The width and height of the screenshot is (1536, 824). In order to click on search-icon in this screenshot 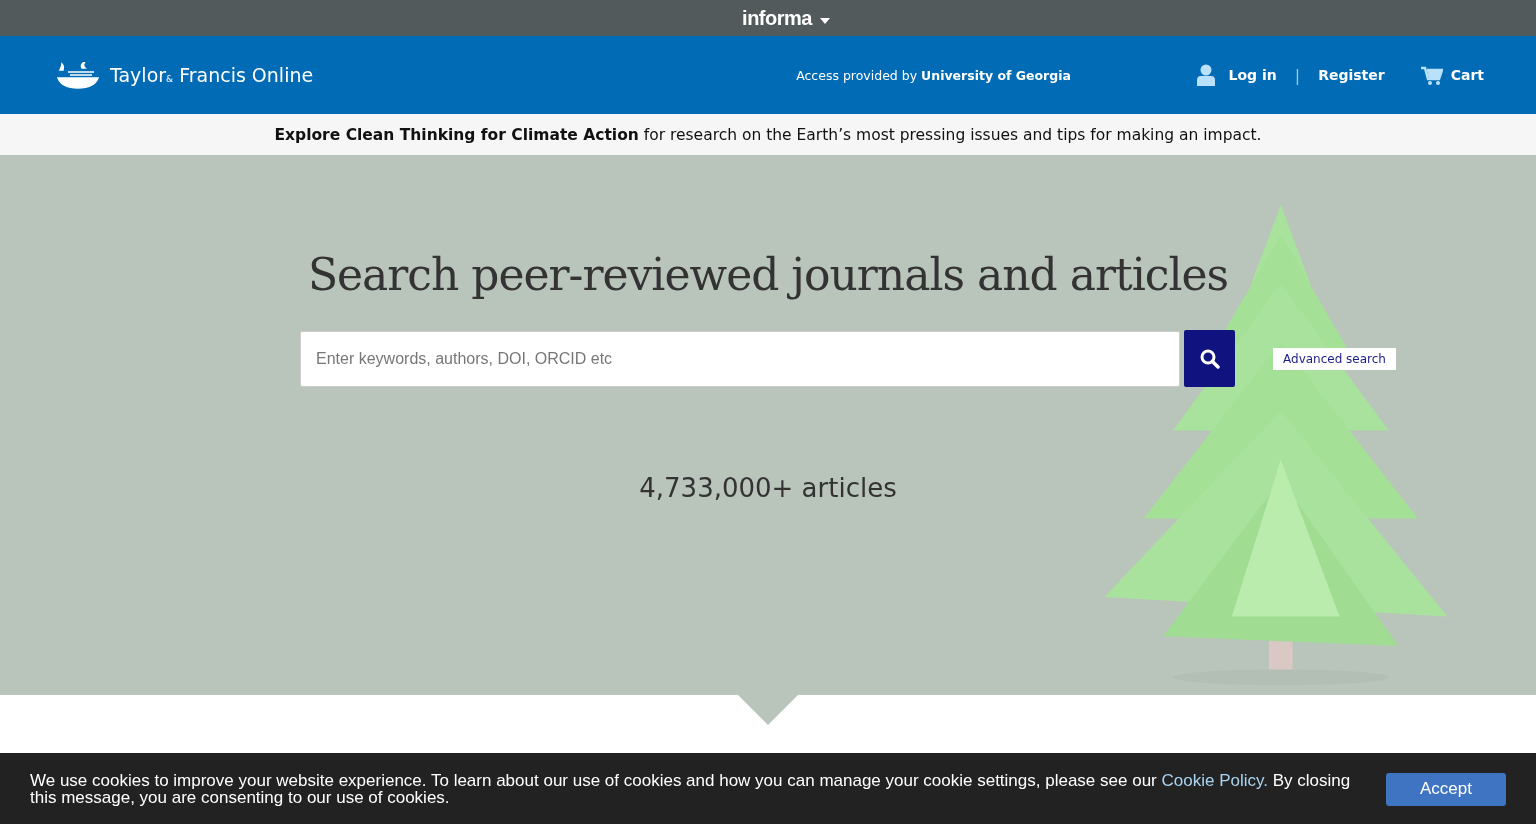, I will do `click(1209, 358)`.